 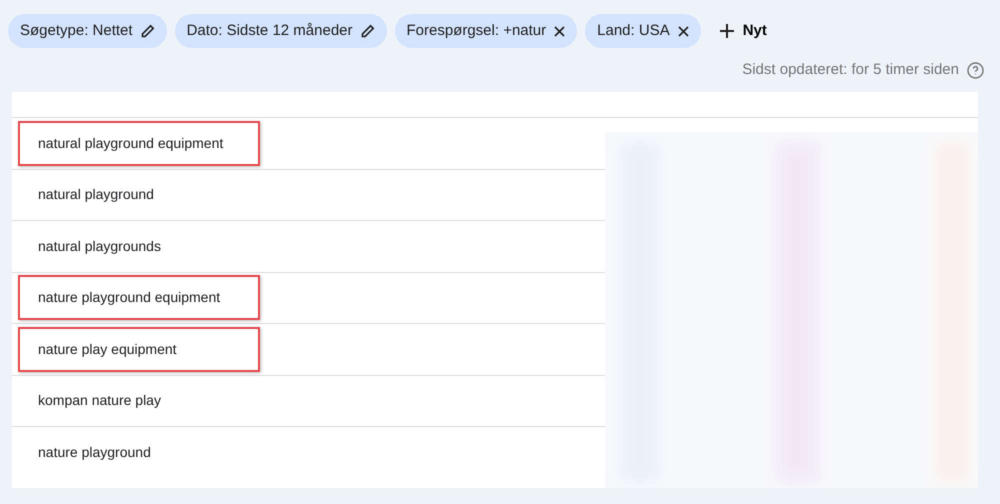 What do you see at coordinates (742, 31) in the screenshot?
I see `new-filter-button: Nyt` at bounding box center [742, 31].